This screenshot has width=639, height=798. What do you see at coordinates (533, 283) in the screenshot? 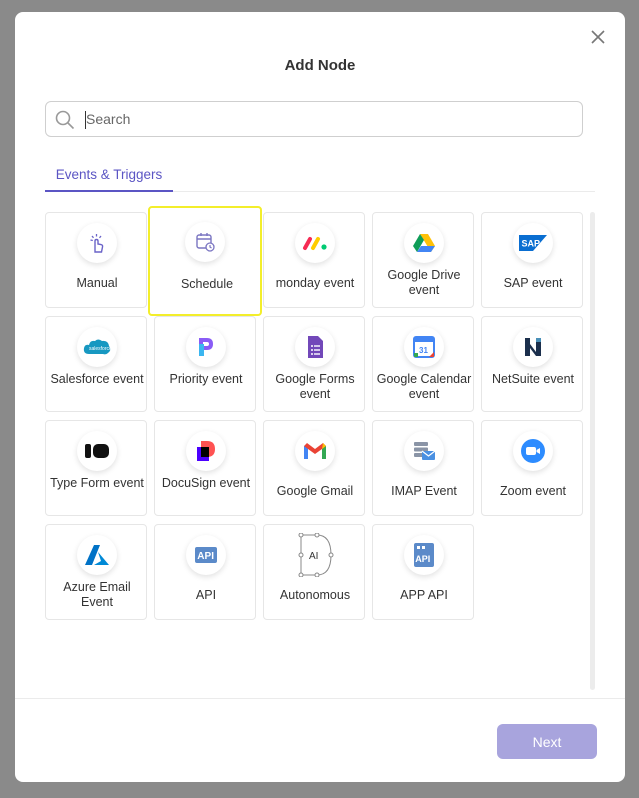
I see `node-label: SAP event` at bounding box center [533, 283].